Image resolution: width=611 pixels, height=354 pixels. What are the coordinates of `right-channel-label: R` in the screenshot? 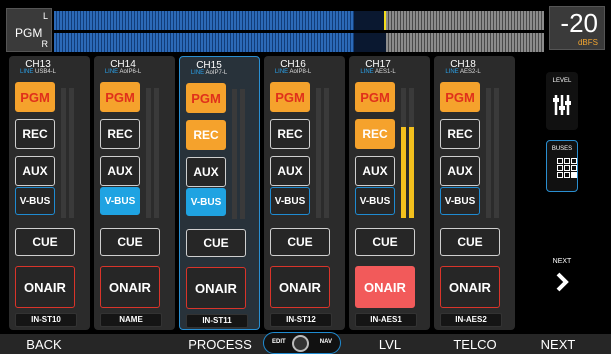 It's located at (45, 44).